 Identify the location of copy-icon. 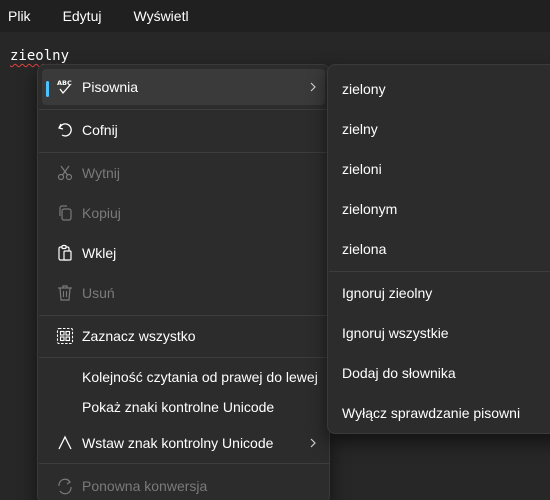
(62, 213).